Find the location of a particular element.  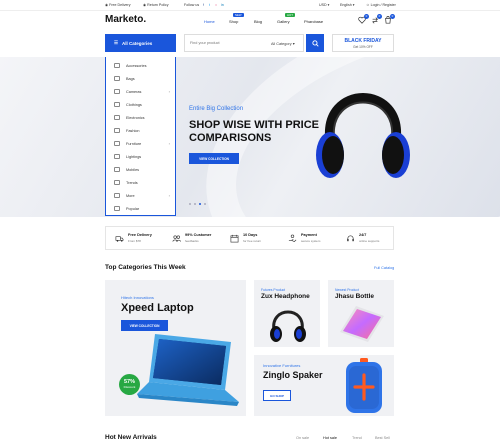

full-catalog-link: Full Catalog is located at coordinates (384, 268).